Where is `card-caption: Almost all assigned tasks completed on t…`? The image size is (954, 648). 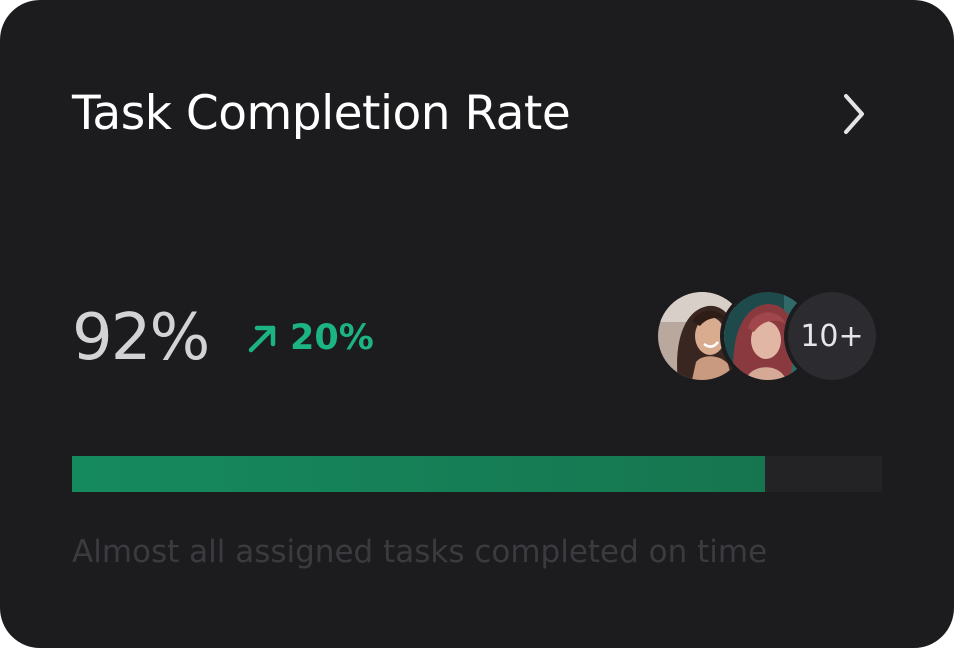
card-caption: Almost all assigned tasks completed on t… is located at coordinates (420, 552).